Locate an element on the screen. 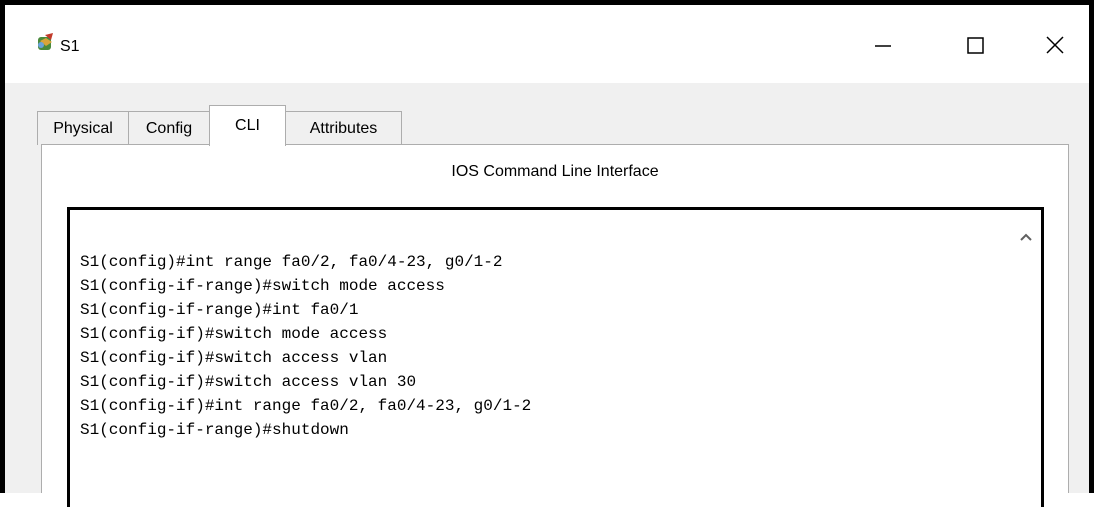 The height and width of the screenshot is (507, 1094). cli-line: S1(config-if)#switch mode access is located at coordinates (234, 334).